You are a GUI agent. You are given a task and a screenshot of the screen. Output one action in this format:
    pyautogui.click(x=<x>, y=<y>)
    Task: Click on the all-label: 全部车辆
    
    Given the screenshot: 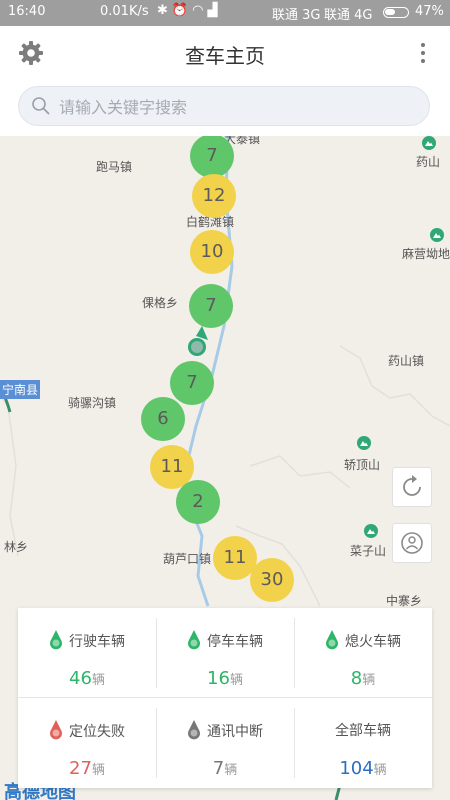 What is the action you would take?
    pyautogui.click(x=363, y=731)
    